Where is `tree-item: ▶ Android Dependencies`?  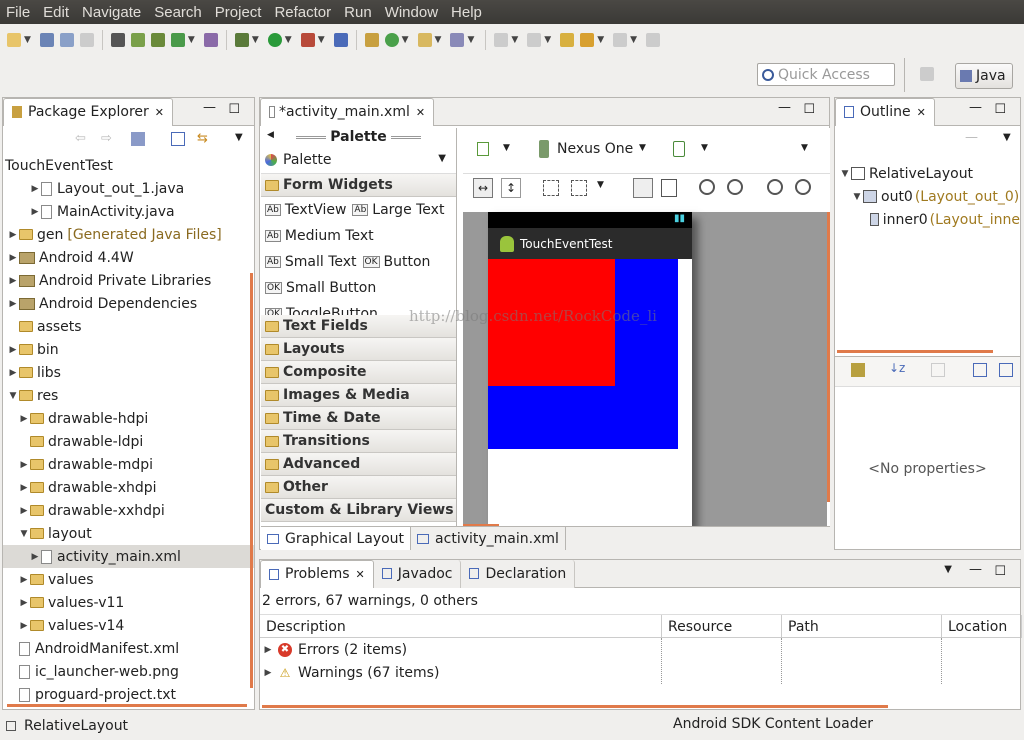 tree-item: ▶ Android Dependencies is located at coordinates (128, 303).